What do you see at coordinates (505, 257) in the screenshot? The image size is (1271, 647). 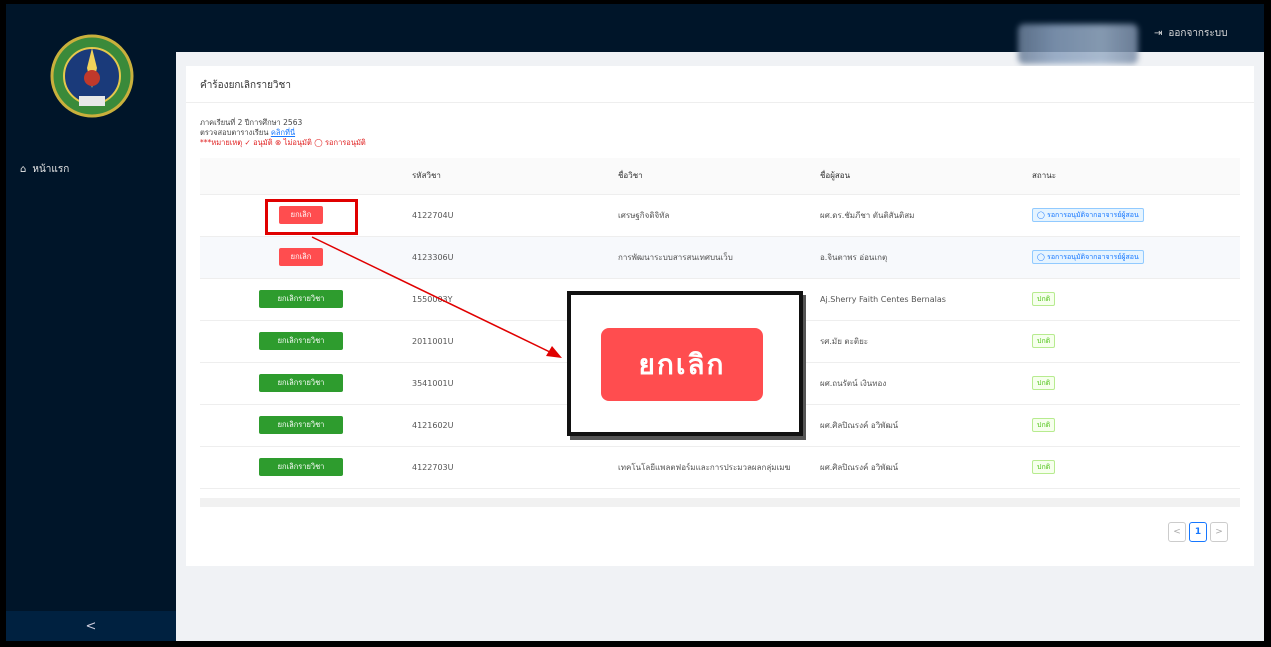 I see `course-code: 4123306U` at bounding box center [505, 257].